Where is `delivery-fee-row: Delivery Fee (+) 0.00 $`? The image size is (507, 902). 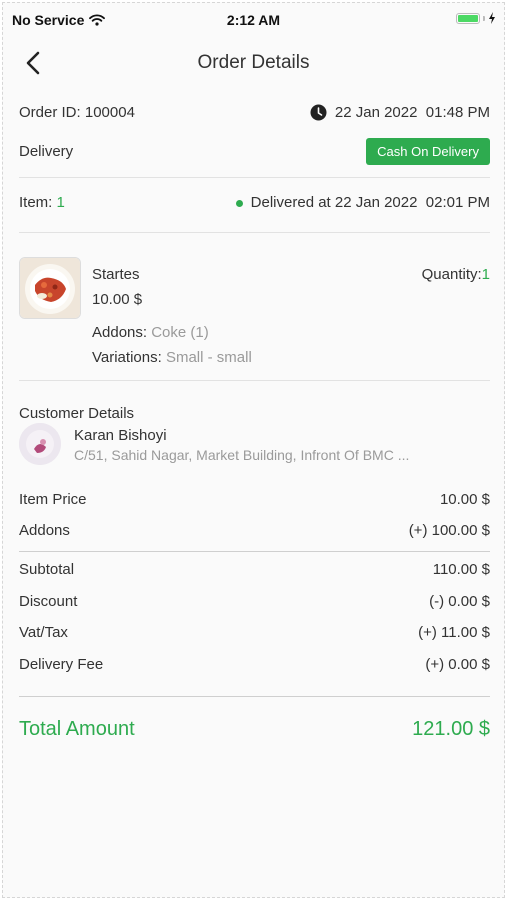 delivery-fee-row: Delivery Fee (+) 0.00 $ is located at coordinates (254, 664).